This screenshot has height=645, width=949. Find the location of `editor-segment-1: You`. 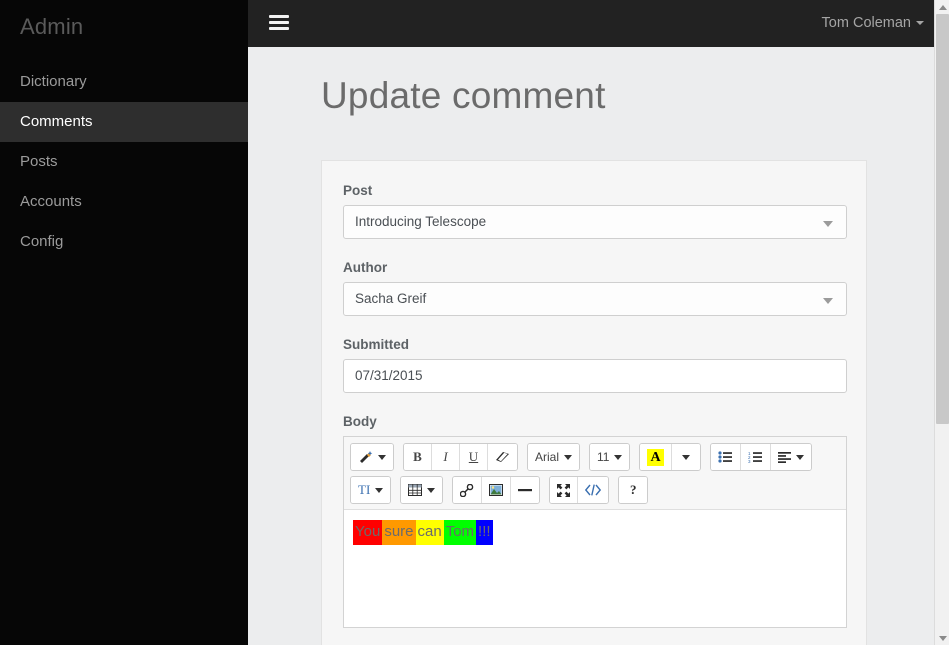

editor-segment-1: You is located at coordinates (368, 532).